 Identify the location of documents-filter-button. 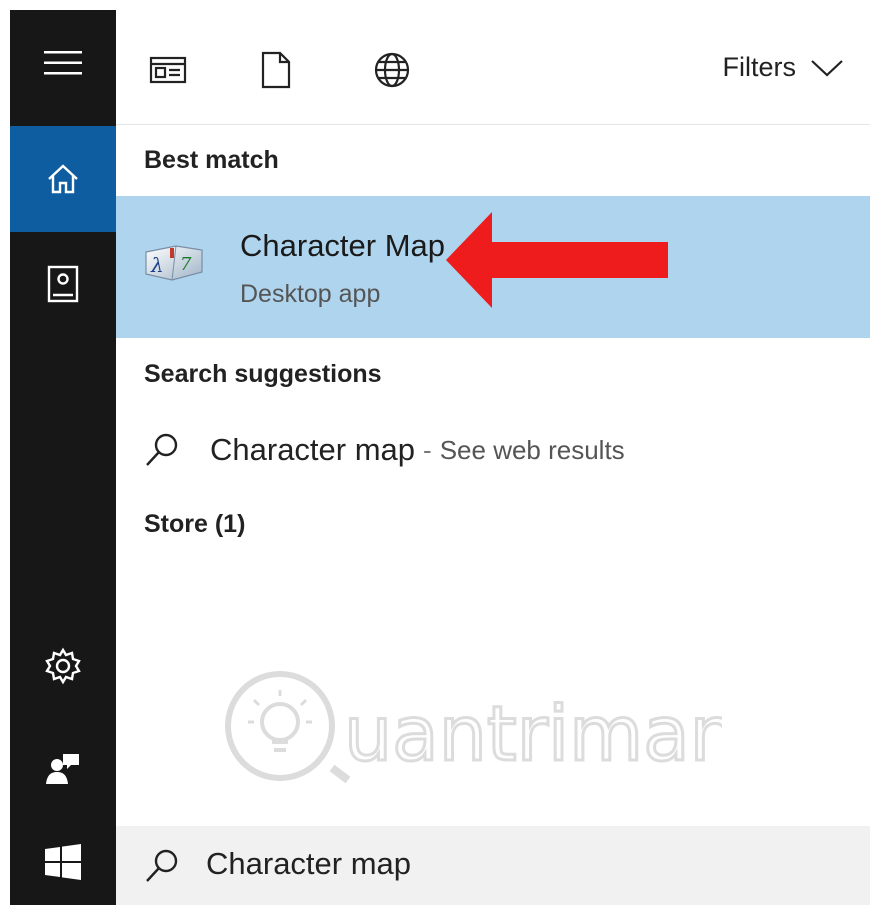
(276, 70).